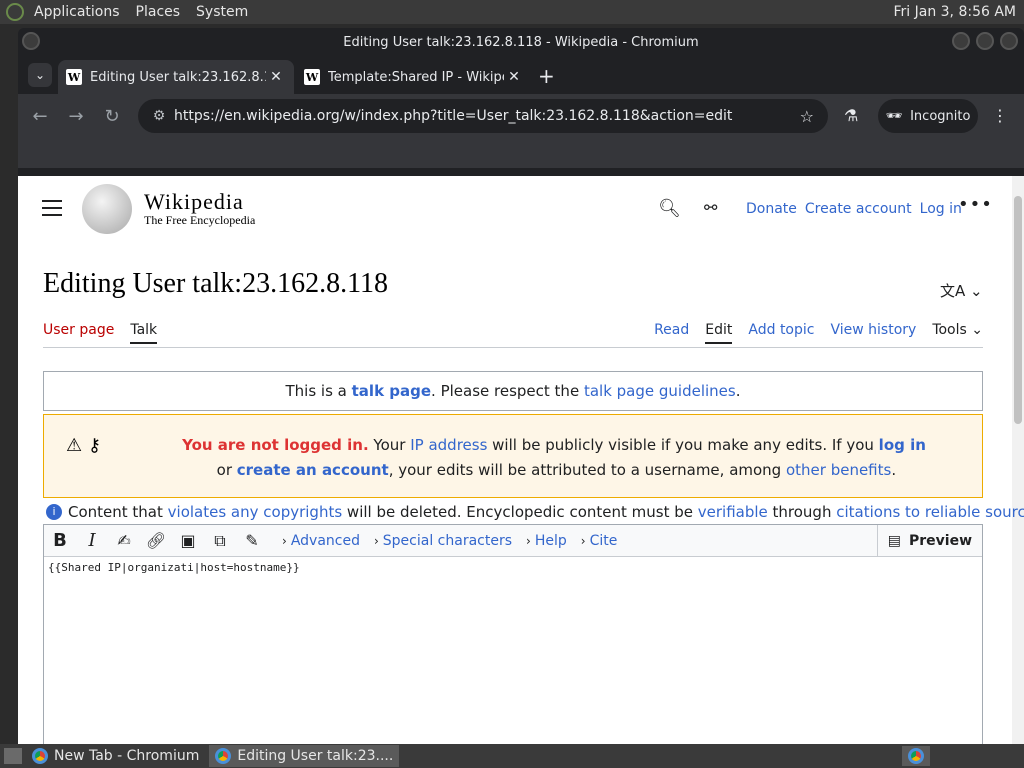 The image size is (1024, 768). Describe the element at coordinates (222, 12) in the screenshot. I see `system-menu: System` at that location.